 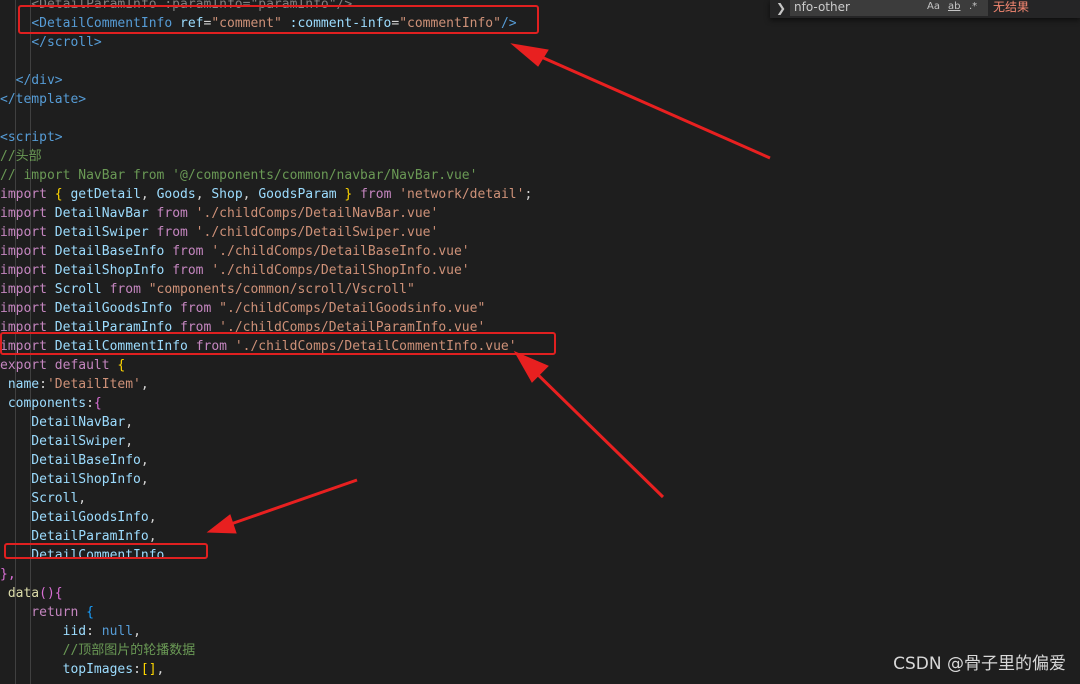 I want to click on code-token: './childComps/DetailParamInfo.vue', so click(x=348, y=327).